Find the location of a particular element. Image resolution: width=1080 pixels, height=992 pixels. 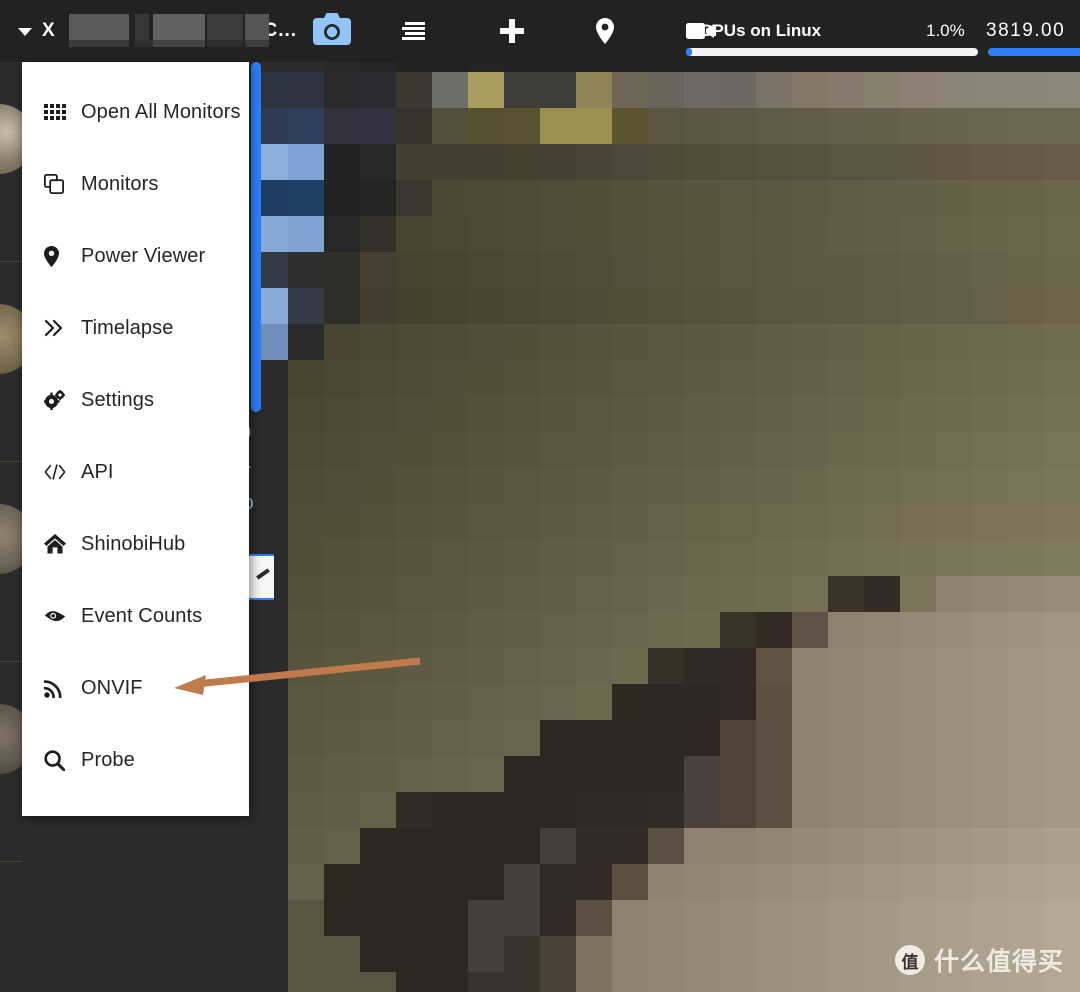

watermark-badge: 值 is located at coordinates (909, 960).